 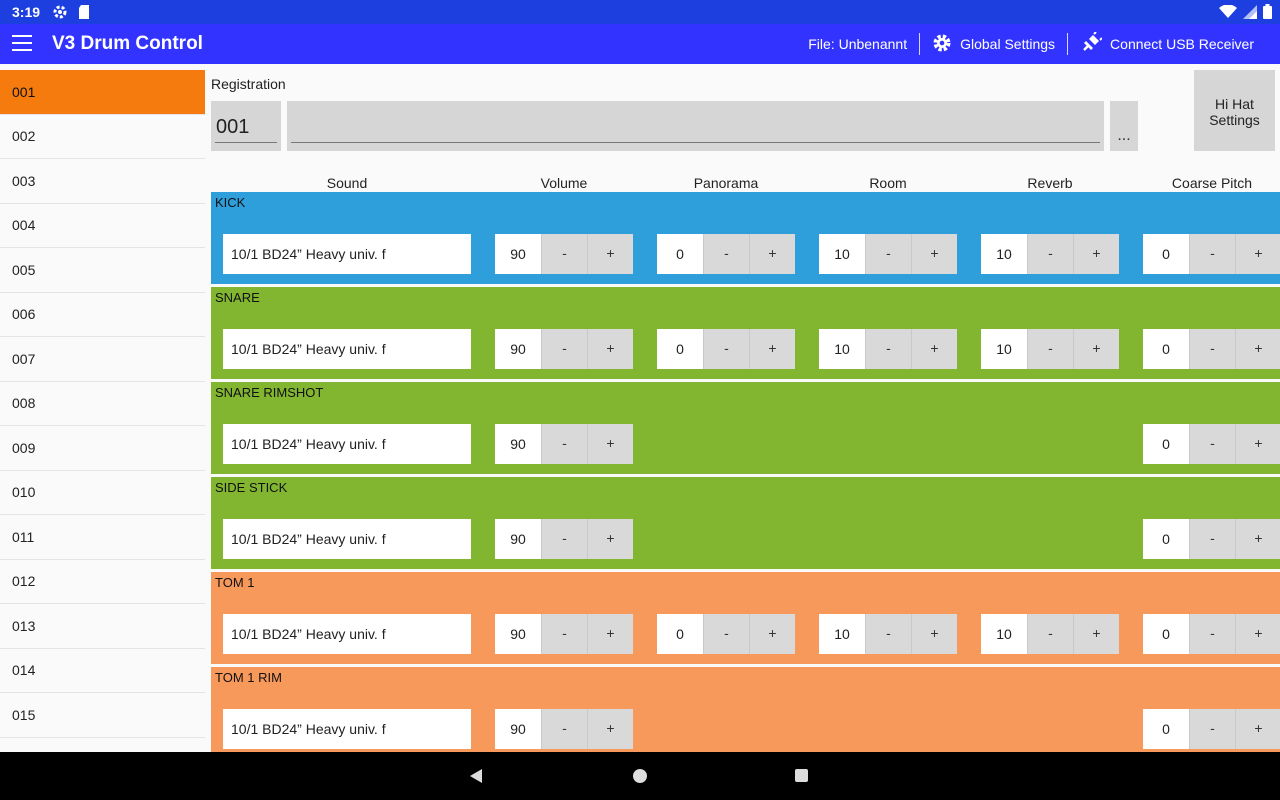 I want to click on registration-list-item: 009, so click(x=102, y=448).